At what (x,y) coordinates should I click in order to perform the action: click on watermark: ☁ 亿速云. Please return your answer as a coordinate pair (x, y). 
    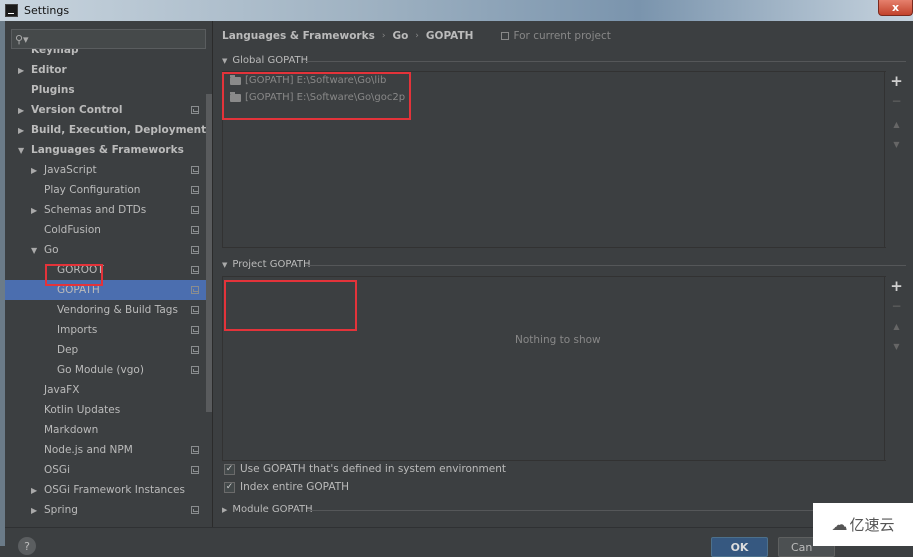
    Looking at the image, I should click on (863, 524).